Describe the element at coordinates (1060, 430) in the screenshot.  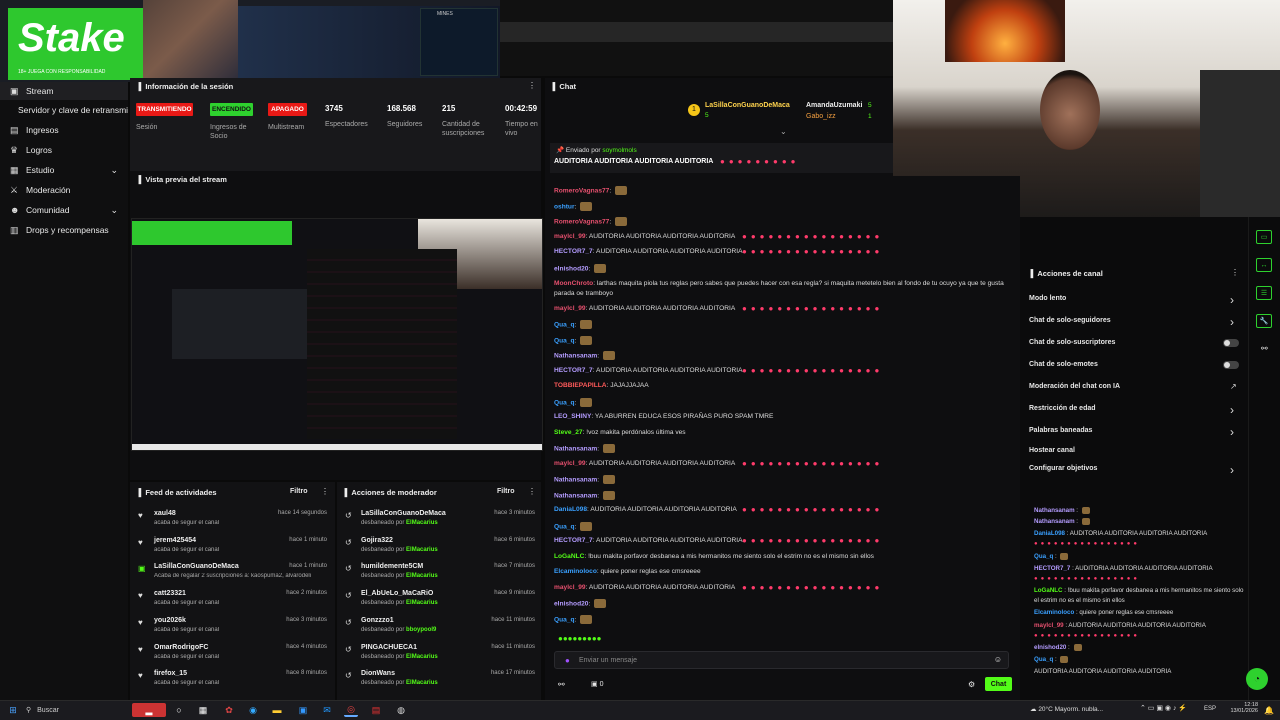
I see `channel-action-palabras-baneadas: Palabras baneadas` at that location.